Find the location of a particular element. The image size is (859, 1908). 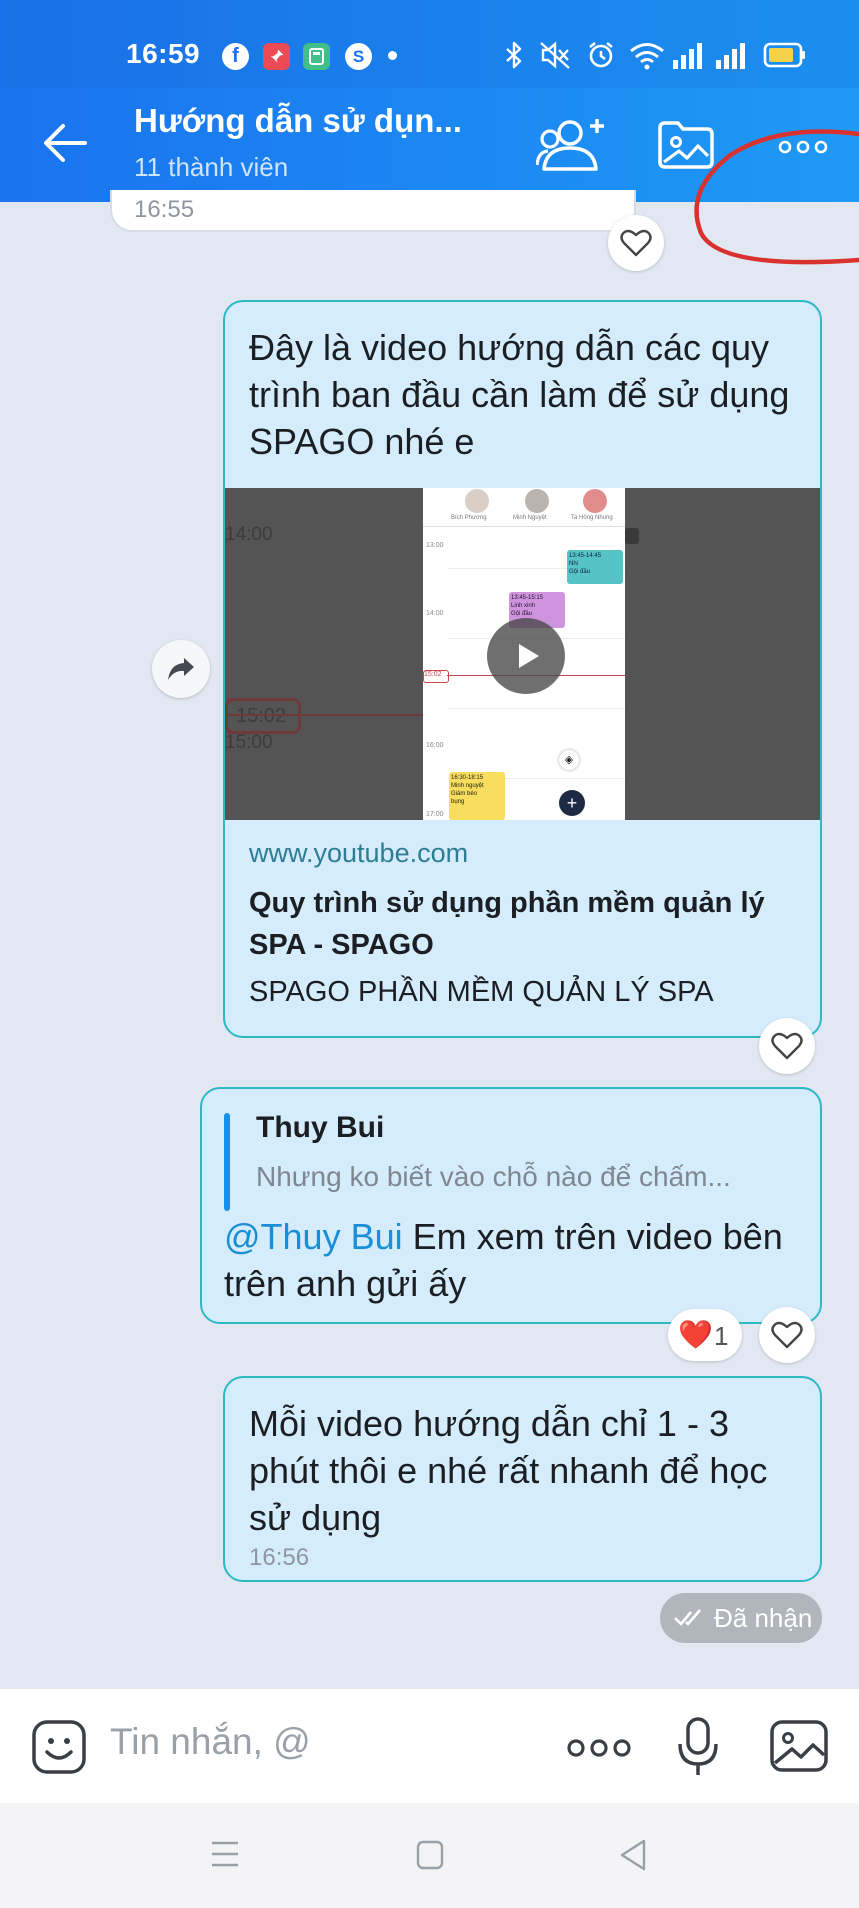

calendar-event: 13:45-14:45 Nhi Gội đầu is located at coordinates (595, 567).